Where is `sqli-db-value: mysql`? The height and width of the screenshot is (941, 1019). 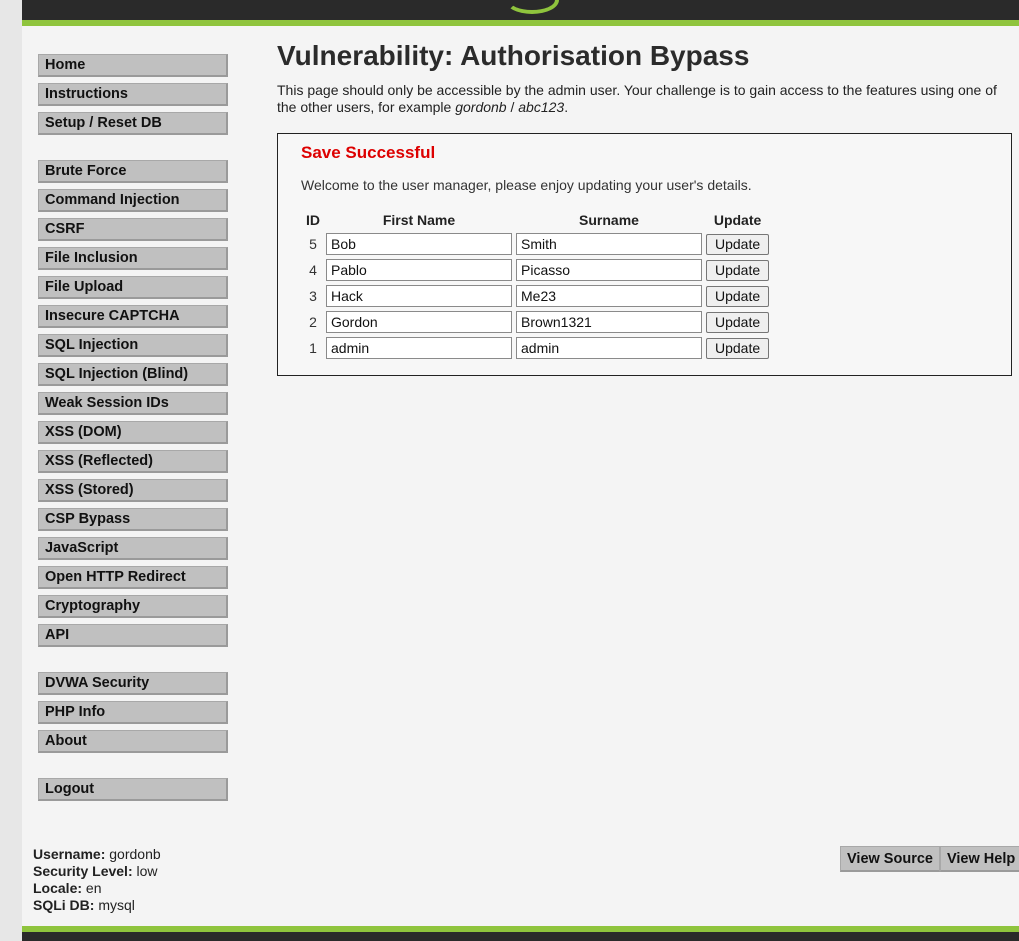
sqli-db-value: mysql is located at coordinates (116, 905).